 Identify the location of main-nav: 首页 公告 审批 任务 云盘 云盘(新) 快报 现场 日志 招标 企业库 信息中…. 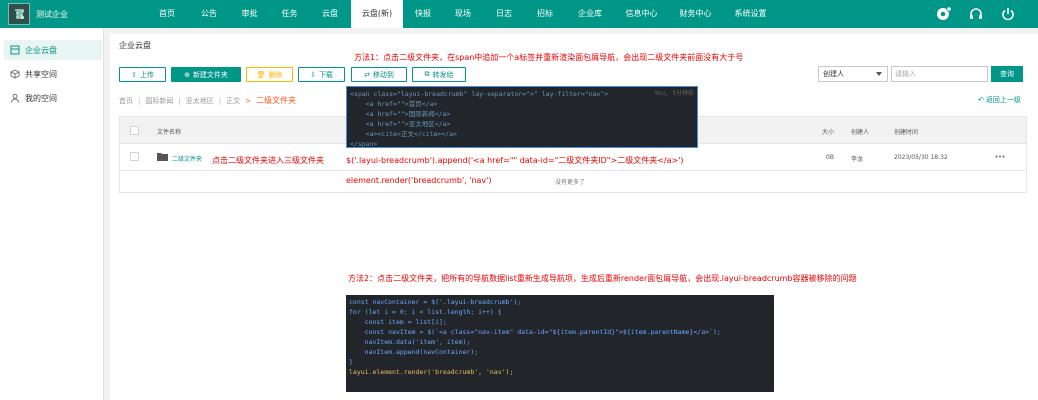
(461, 14).